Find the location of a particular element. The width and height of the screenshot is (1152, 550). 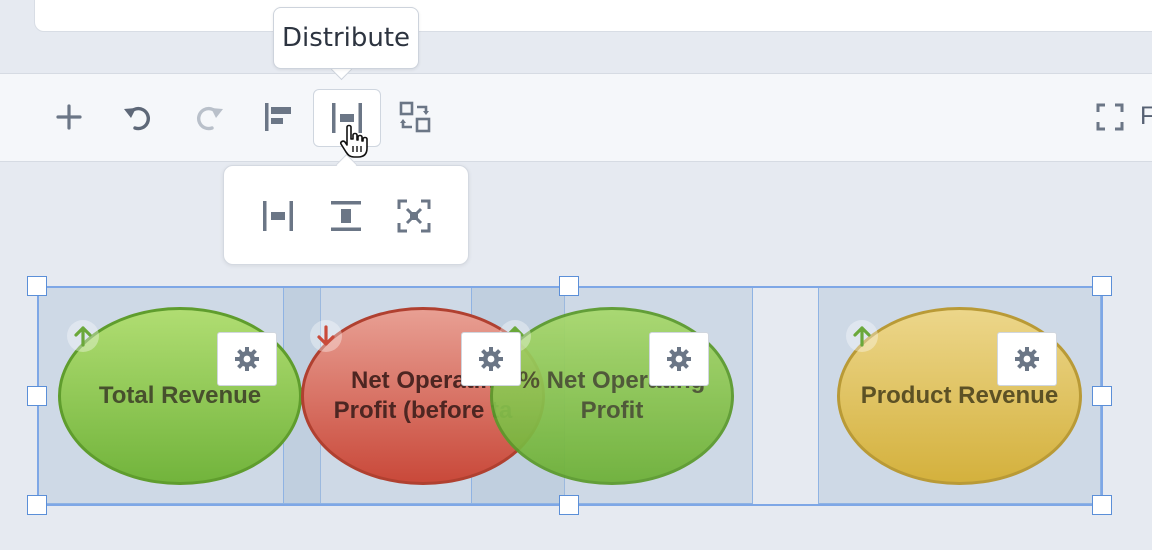

hand-cursor-icon is located at coordinates (354, 141).